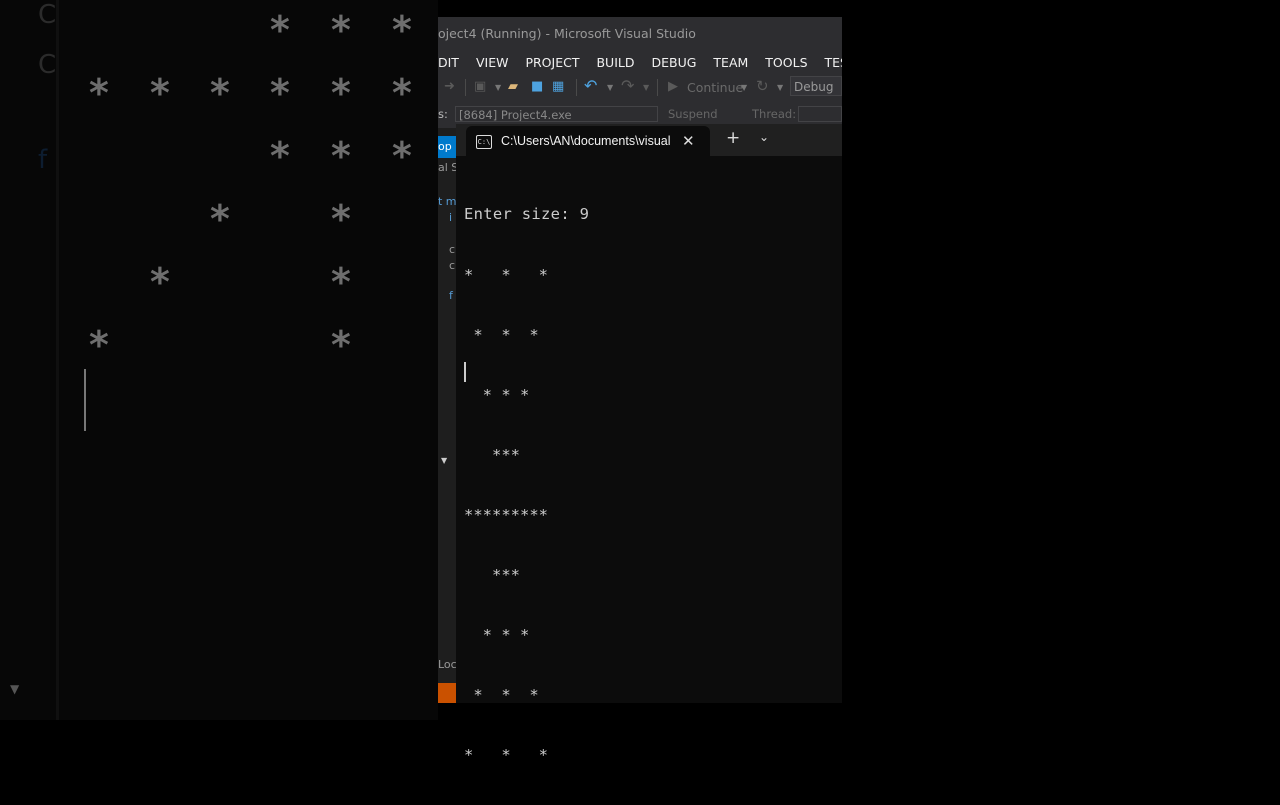 This screenshot has width=1280, height=805. Describe the element at coordinates (447, 664) in the screenshot. I see `locals-tab-fragment: Loc` at that location.